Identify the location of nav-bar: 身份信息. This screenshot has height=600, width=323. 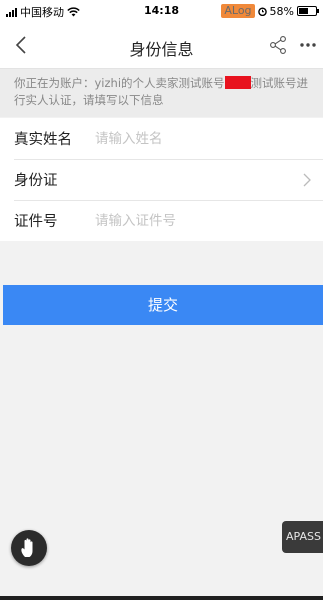
(161, 45).